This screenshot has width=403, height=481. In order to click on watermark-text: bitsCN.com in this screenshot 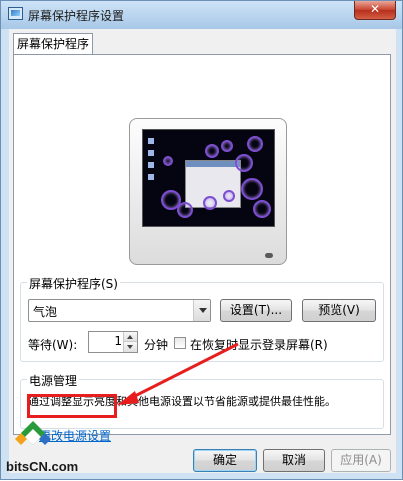, I will do `click(42, 466)`.